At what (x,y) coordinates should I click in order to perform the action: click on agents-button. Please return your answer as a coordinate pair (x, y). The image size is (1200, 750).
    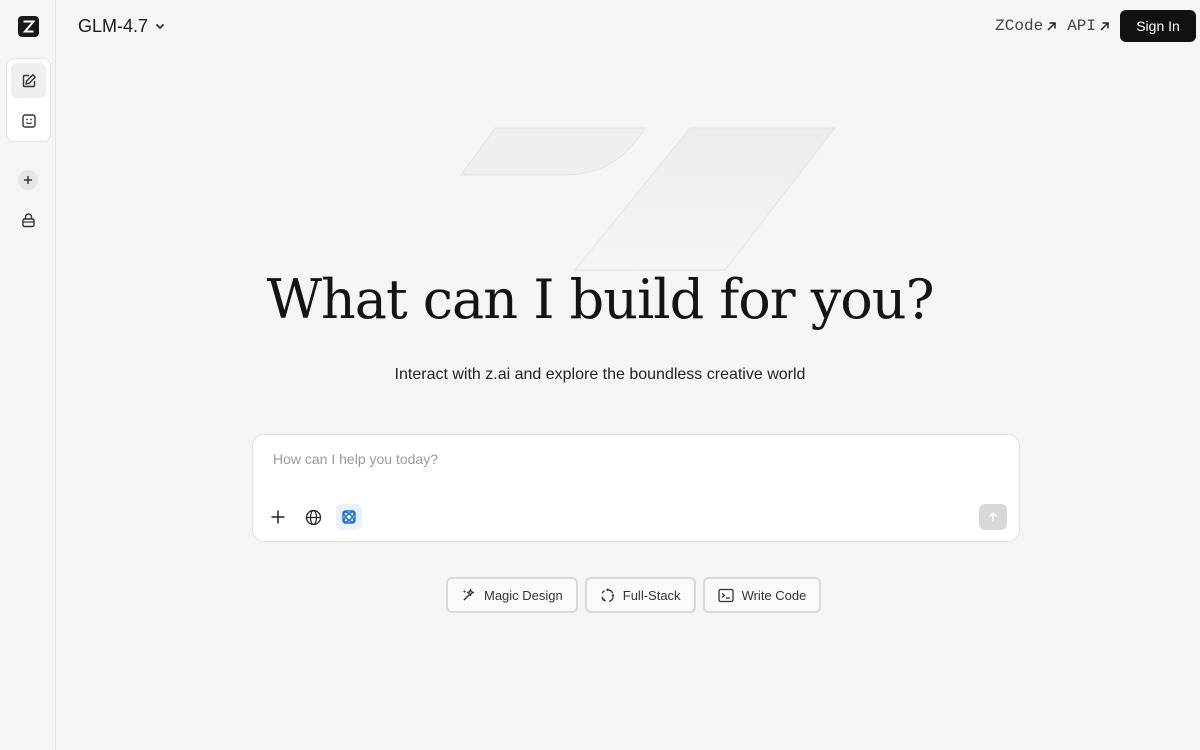
    Looking at the image, I should click on (28, 120).